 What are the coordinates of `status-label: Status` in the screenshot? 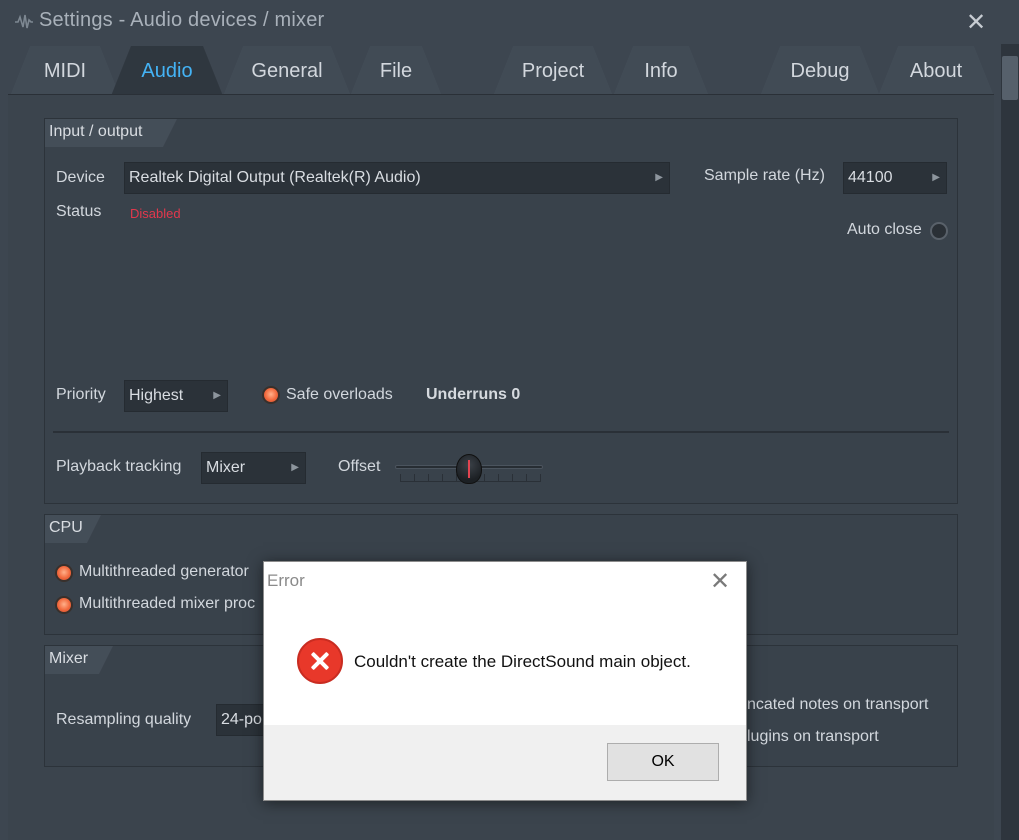 It's located at (79, 211).